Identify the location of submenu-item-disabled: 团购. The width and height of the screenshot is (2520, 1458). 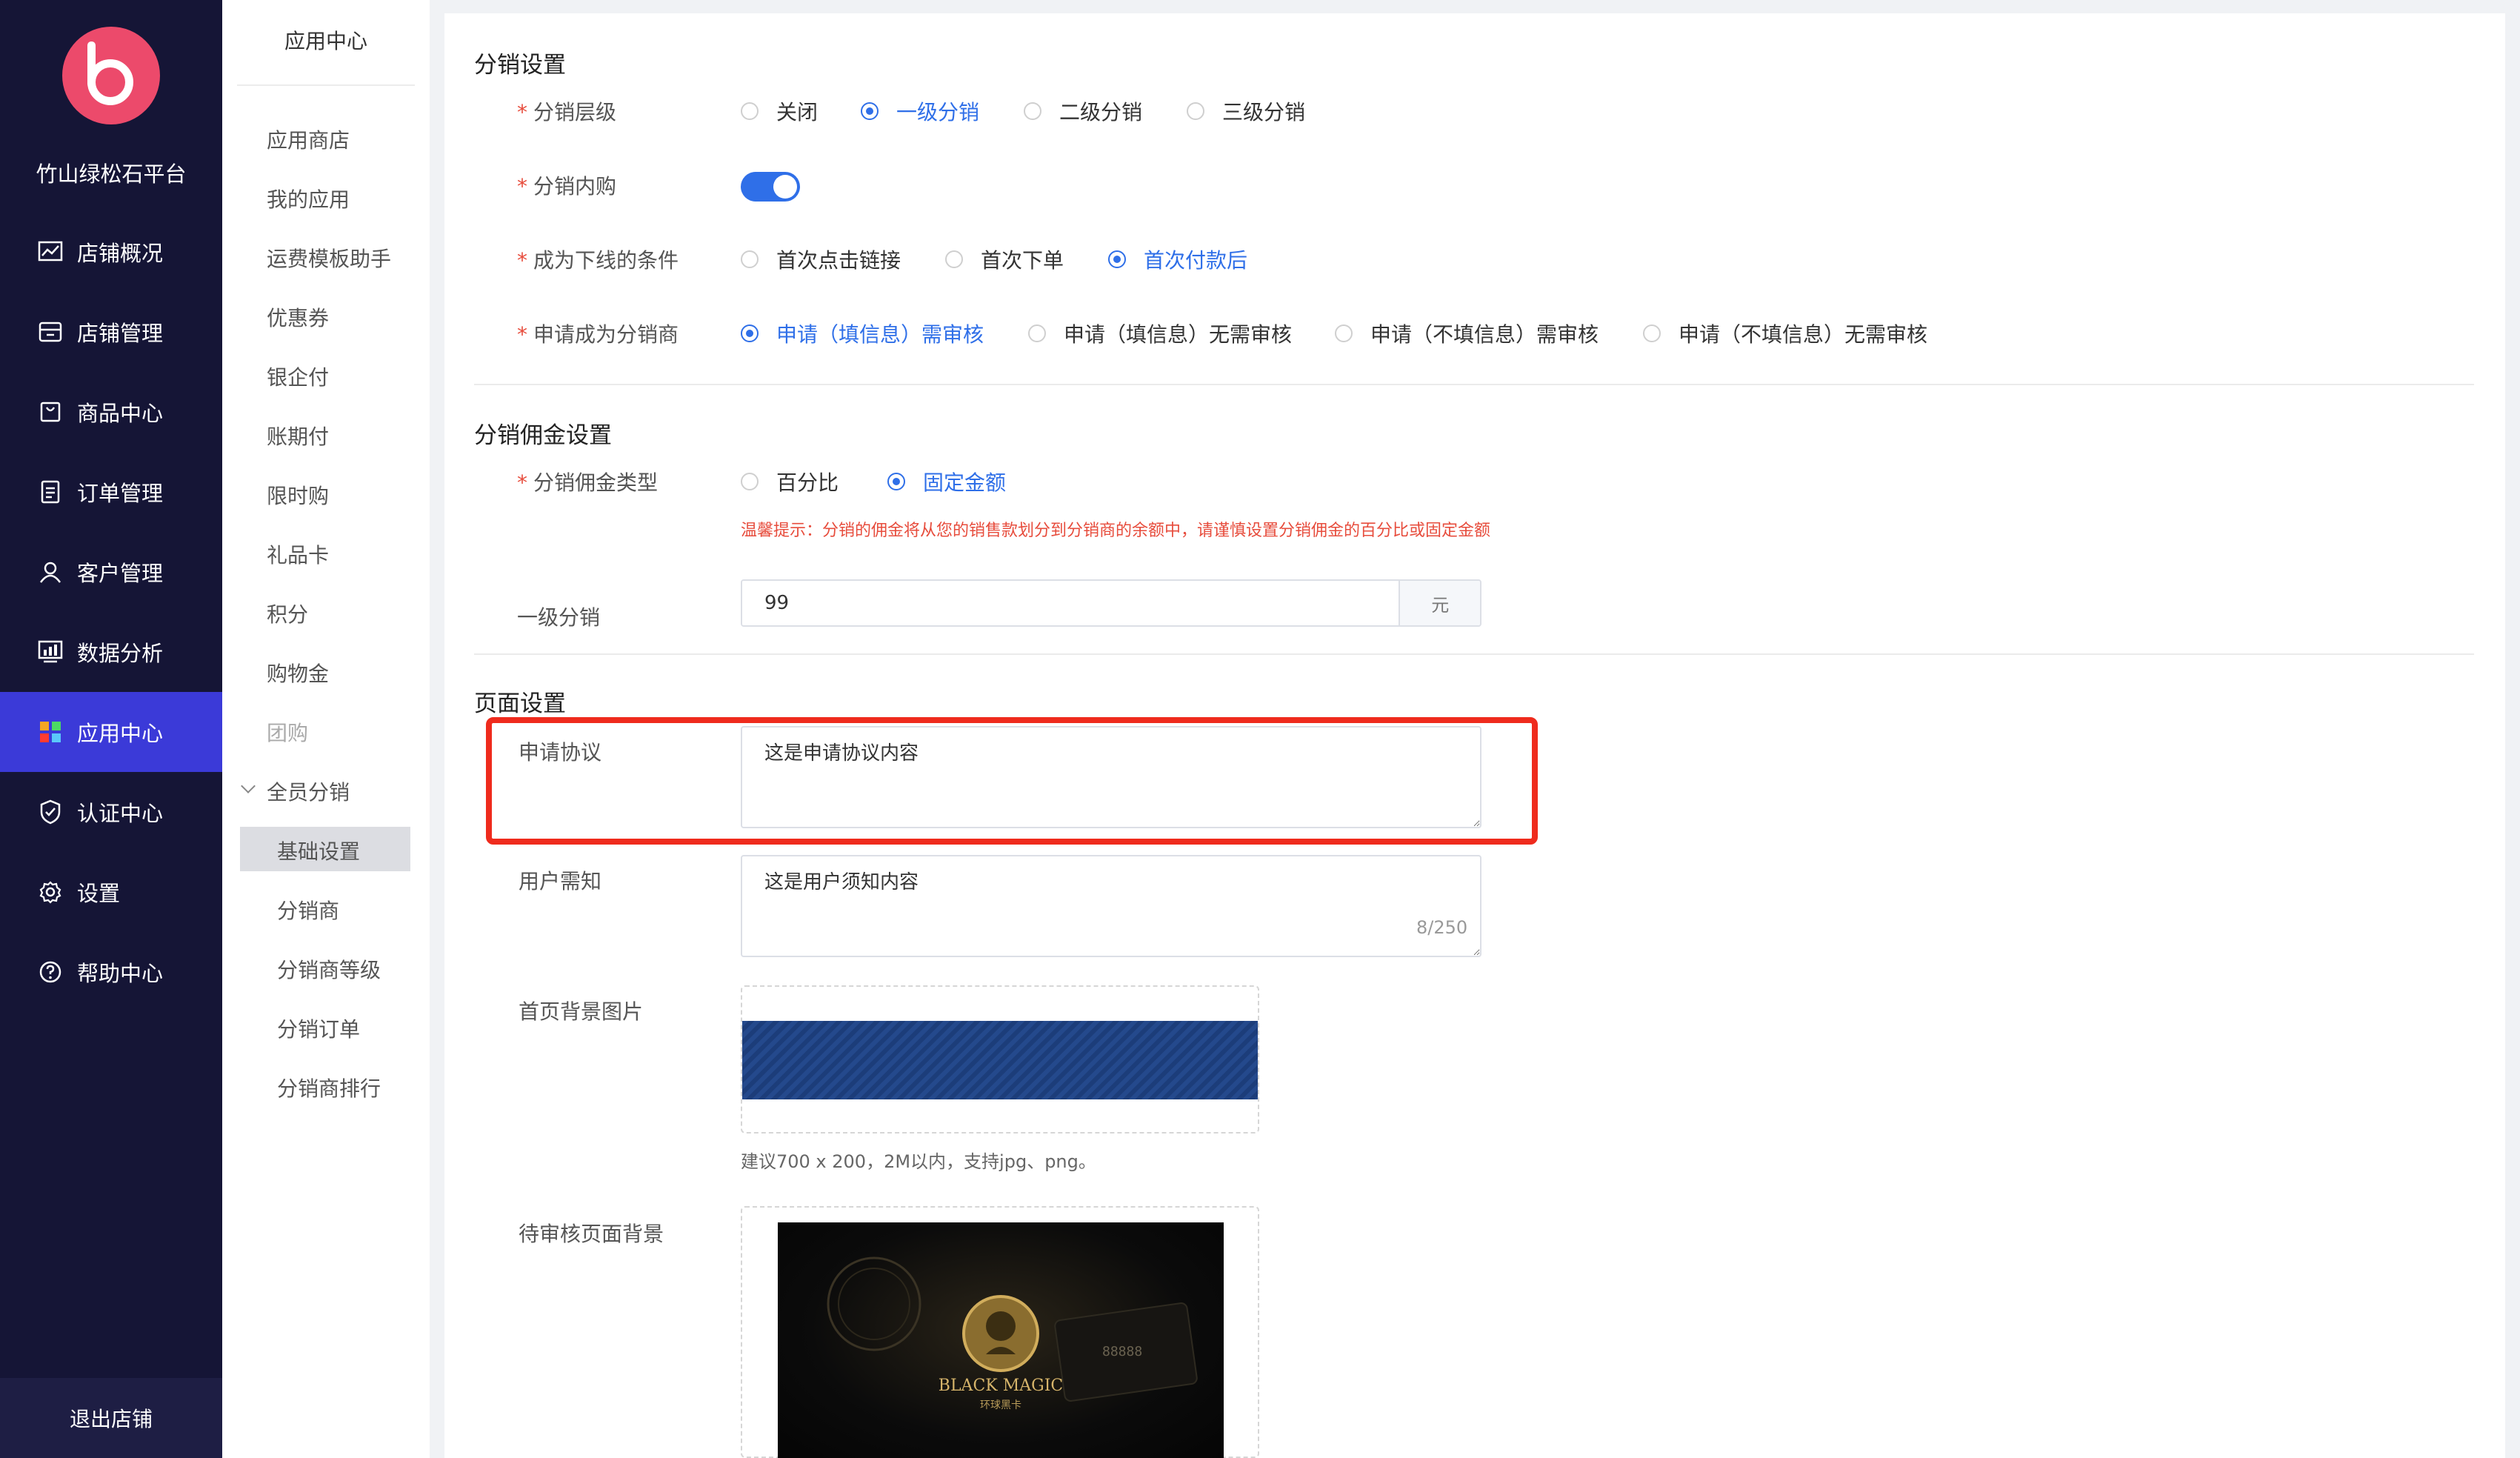
(288, 733).